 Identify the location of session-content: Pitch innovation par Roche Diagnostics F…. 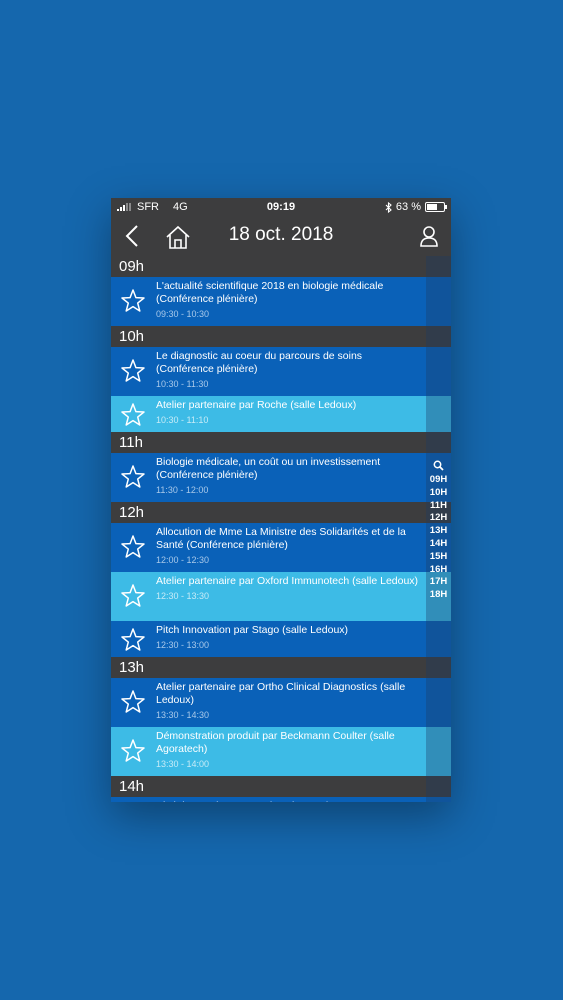
(281, 799).